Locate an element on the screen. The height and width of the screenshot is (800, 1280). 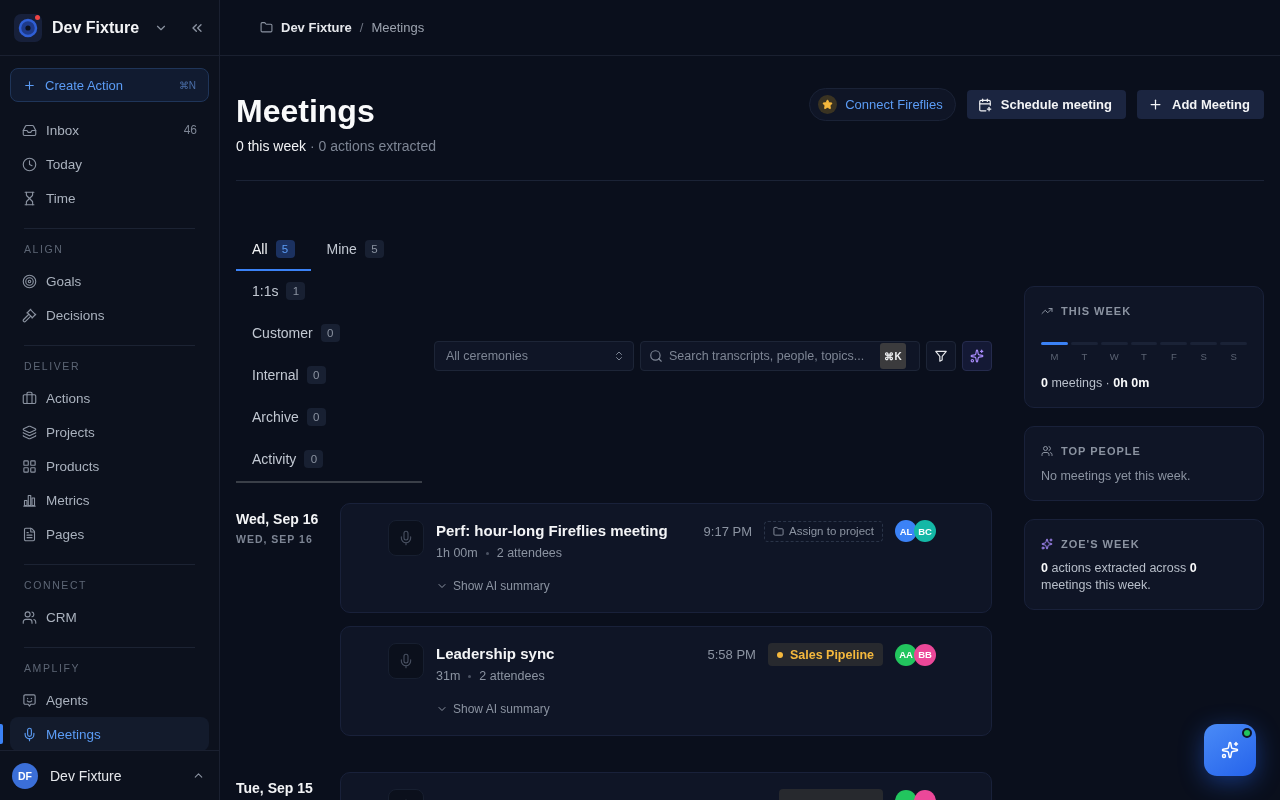
ai-button is located at coordinates (977, 356).